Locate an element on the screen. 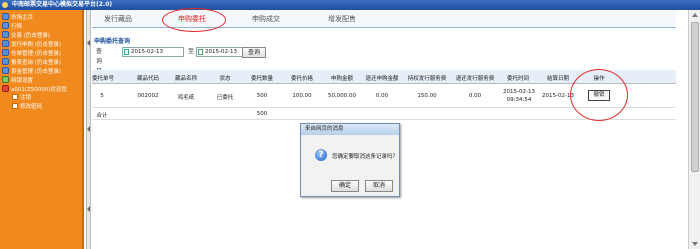 The width and height of the screenshot is (700, 249). scroll-down-icon is located at coordinates (695, 244).